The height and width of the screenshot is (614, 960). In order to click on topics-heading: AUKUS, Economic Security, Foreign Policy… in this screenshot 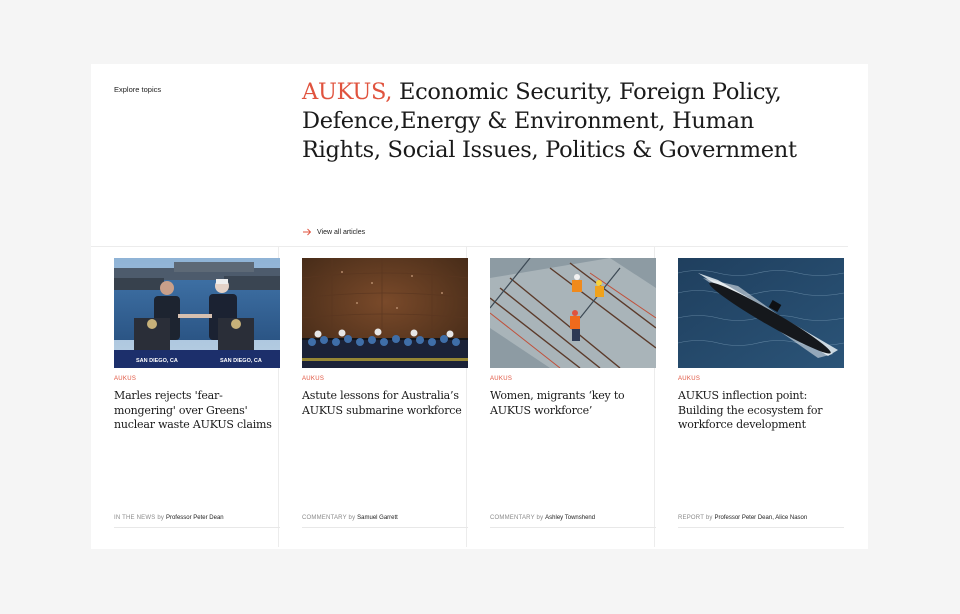, I will do `click(552, 121)`.